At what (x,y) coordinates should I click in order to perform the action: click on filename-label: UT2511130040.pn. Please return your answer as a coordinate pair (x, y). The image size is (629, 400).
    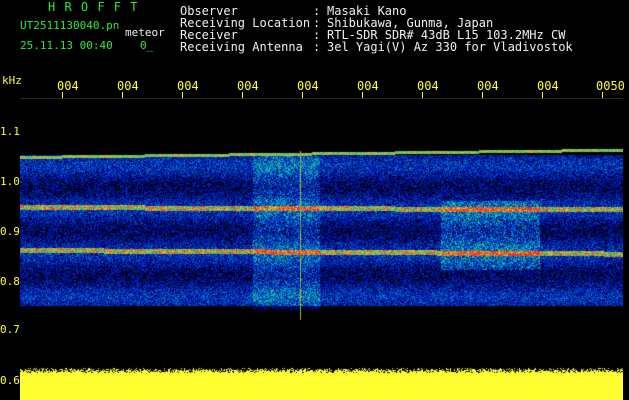
    Looking at the image, I should click on (70, 25).